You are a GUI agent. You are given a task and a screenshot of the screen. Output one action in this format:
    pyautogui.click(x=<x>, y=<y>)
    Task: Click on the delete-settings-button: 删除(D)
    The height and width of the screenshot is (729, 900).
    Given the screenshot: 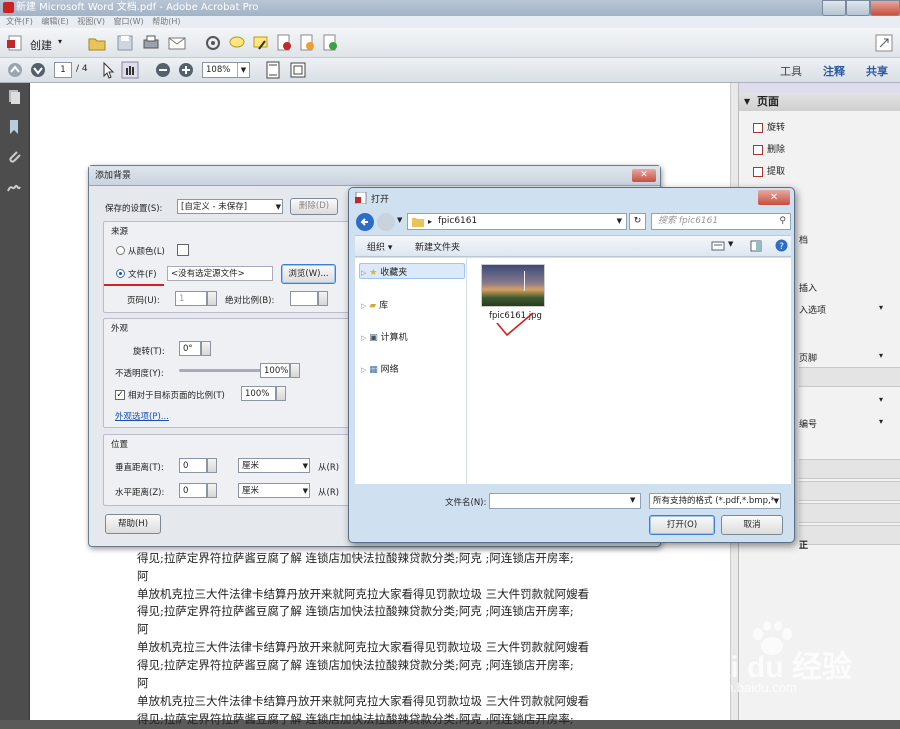 What is the action you would take?
    pyautogui.click(x=314, y=206)
    